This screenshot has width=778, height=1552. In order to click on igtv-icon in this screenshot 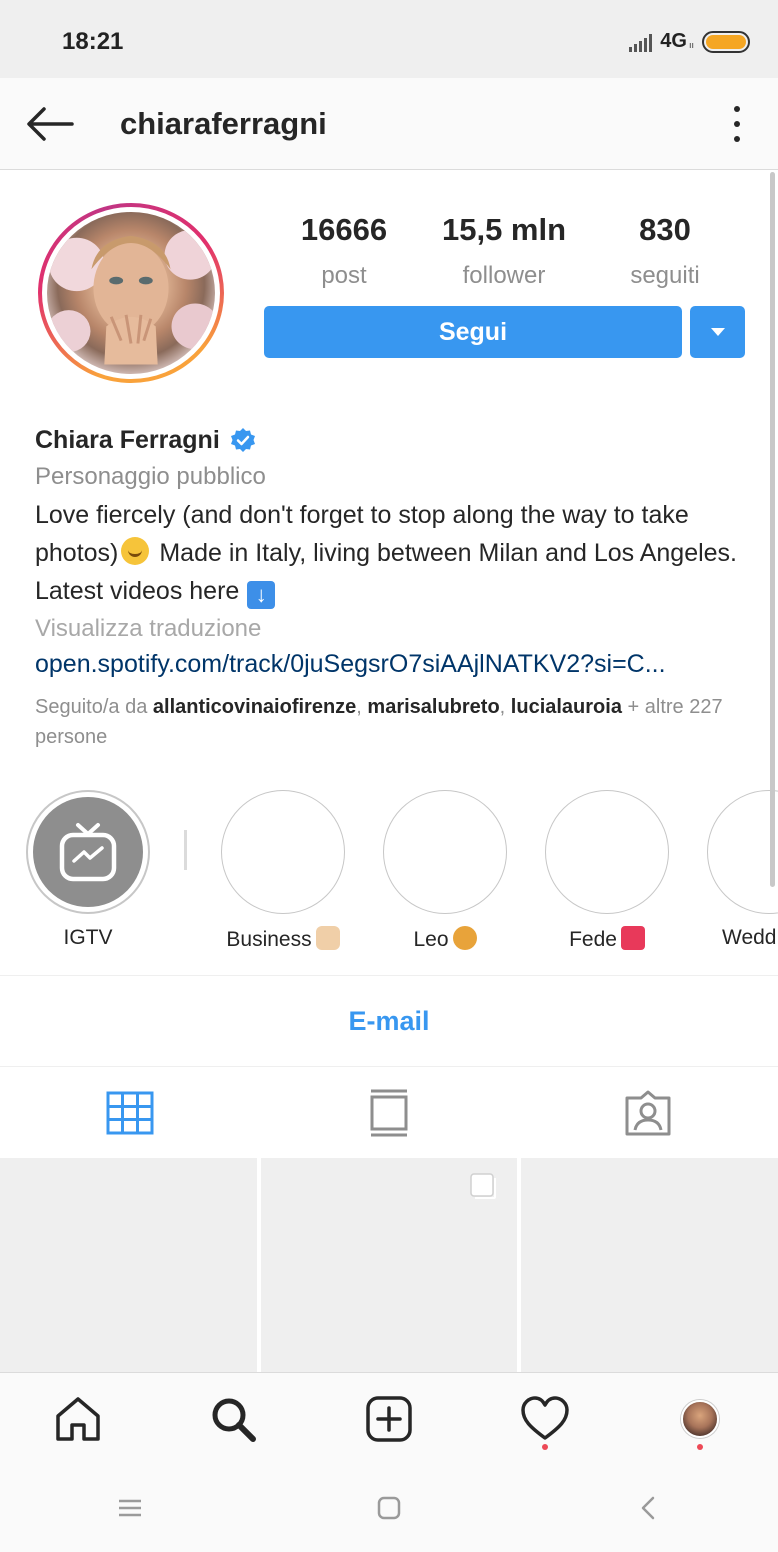, I will do `click(88, 852)`.